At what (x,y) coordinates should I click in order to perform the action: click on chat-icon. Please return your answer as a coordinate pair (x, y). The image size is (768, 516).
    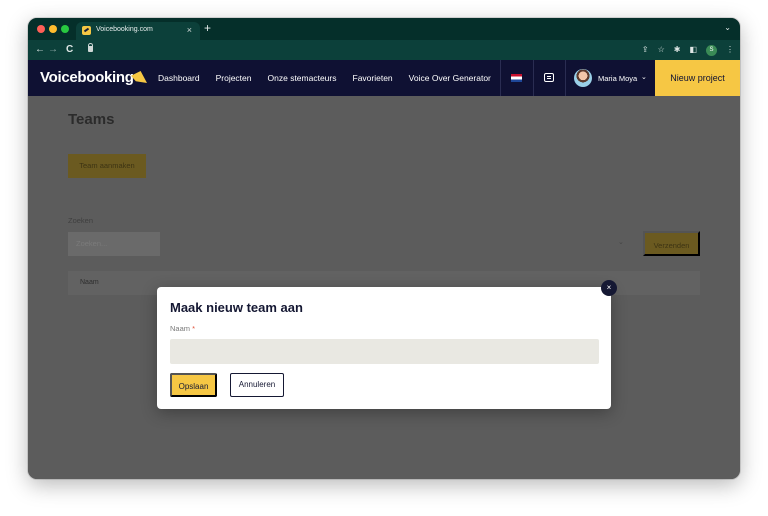
    Looking at the image, I should click on (549, 77).